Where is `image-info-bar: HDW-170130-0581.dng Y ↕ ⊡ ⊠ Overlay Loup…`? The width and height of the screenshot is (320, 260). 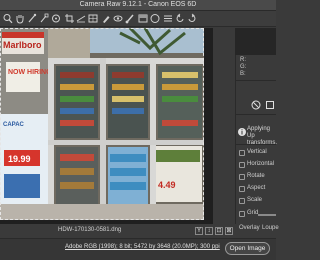
image-info-bar: HDW-170130-0581.dng Y ↕ ⊡ ⊠ Overlay Loup… is located at coordinates (139, 231).